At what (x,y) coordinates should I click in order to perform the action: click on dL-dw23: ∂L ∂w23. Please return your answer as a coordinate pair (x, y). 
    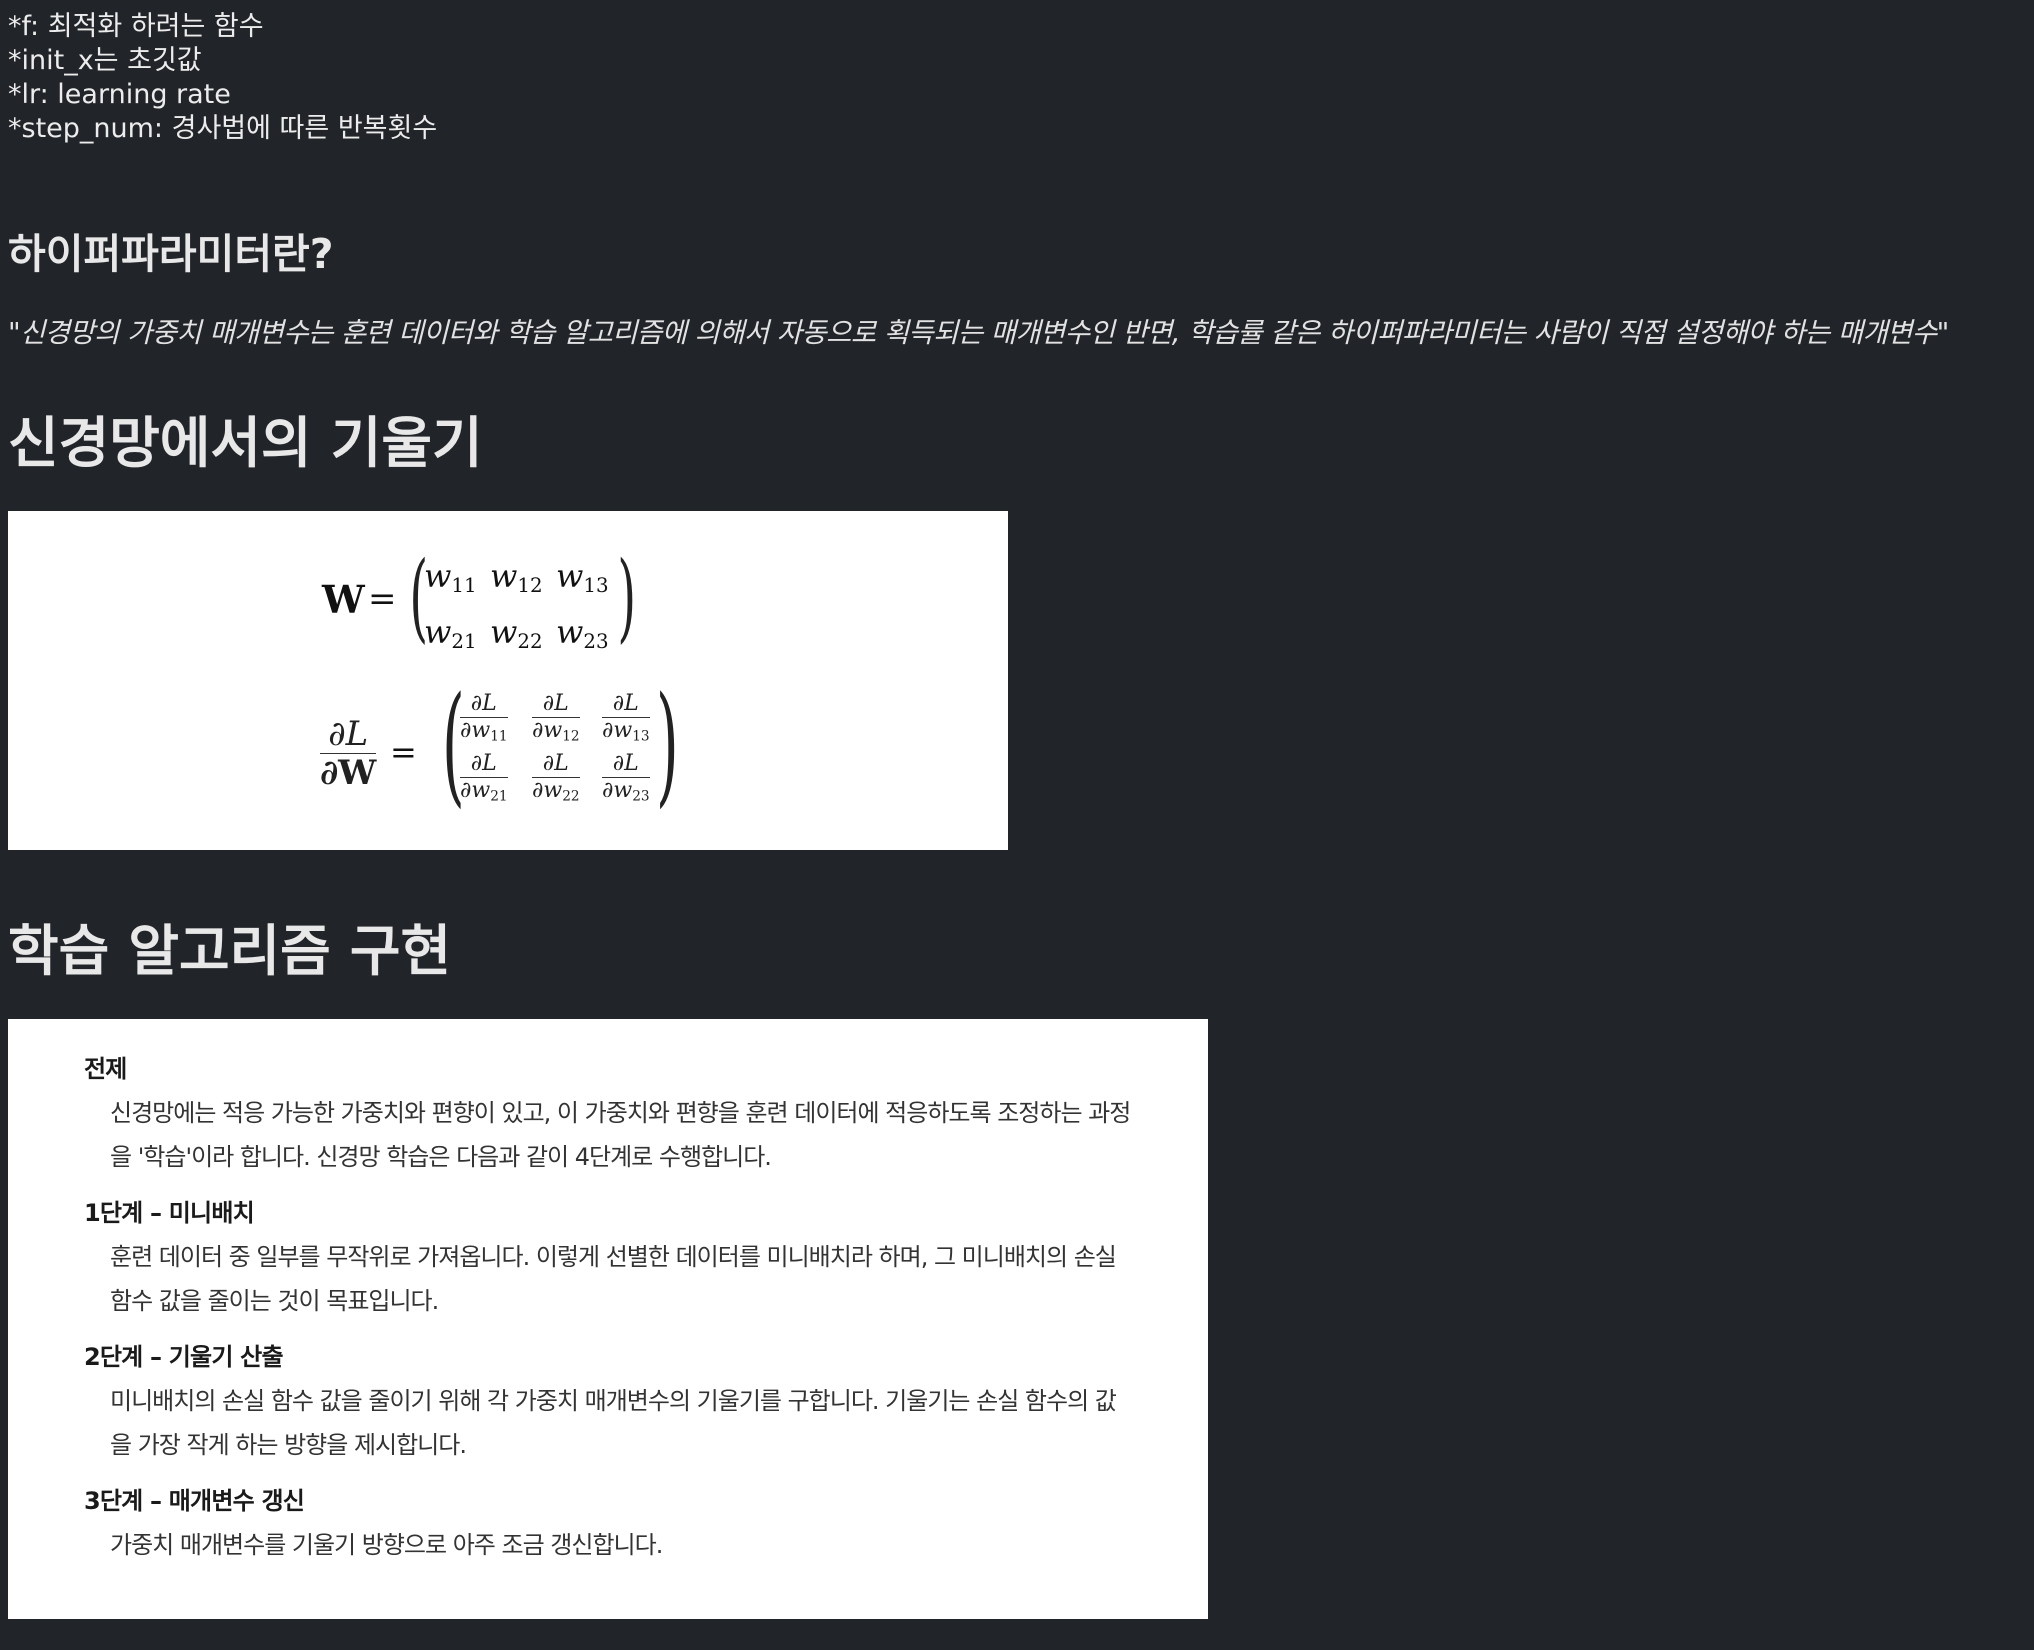
    Looking at the image, I should click on (626, 778).